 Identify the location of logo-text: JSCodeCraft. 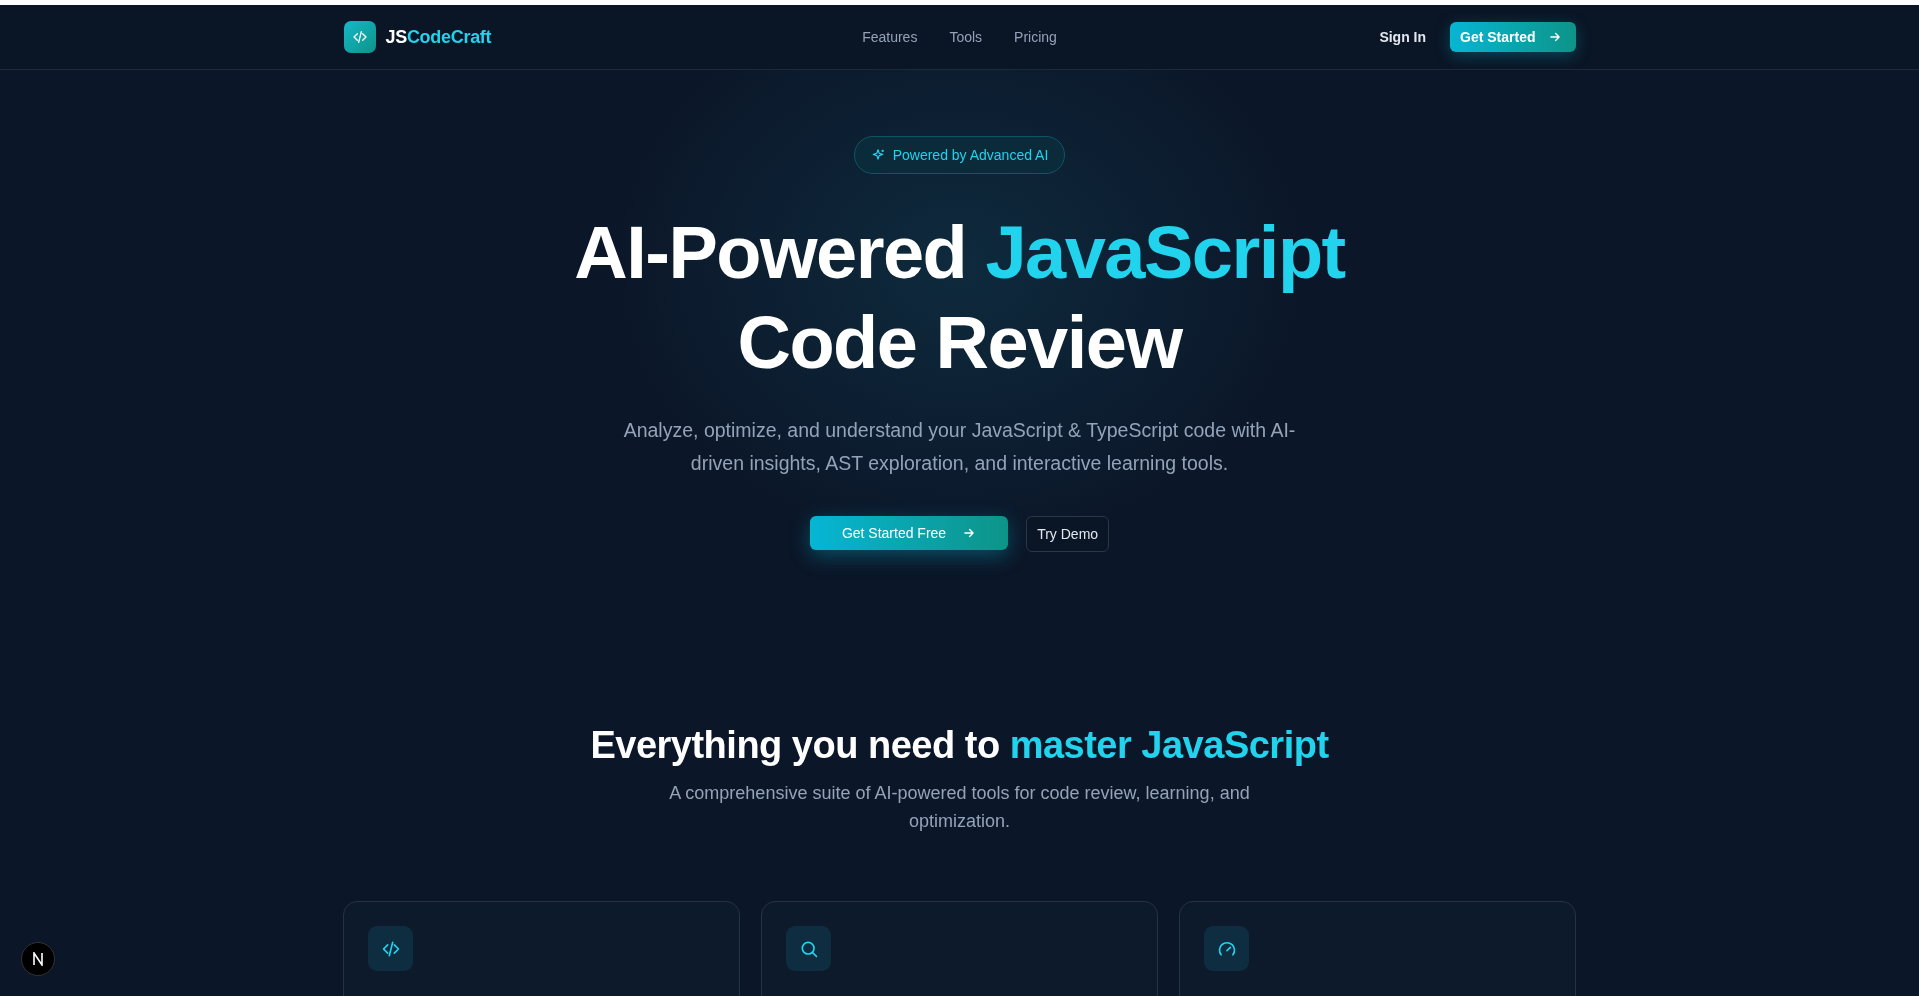
(438, 37).